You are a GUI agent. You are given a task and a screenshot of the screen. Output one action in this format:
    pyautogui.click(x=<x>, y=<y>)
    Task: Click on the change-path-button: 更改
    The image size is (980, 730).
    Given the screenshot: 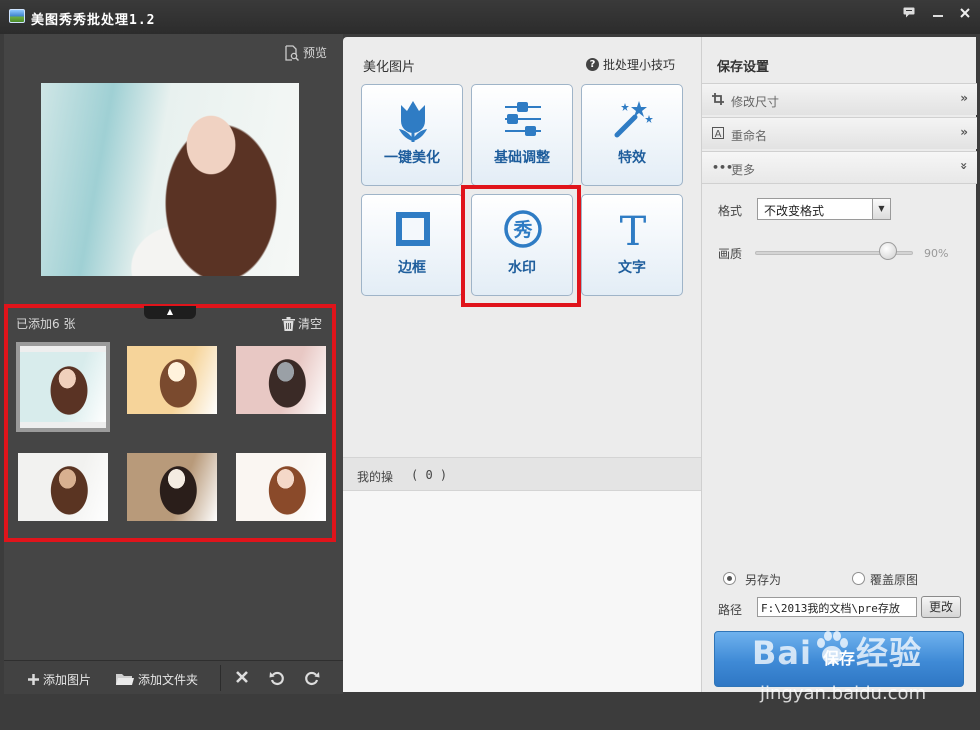 What is the action you would take?
    pyautogui.click(x=941, y=607)
    